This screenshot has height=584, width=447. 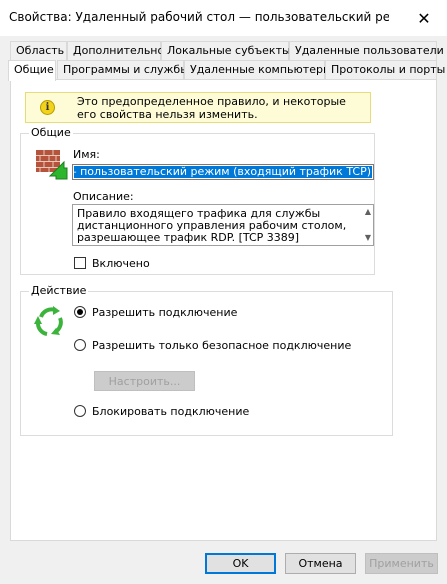 I want to click on ok-button: OK, so click(x=240, y=563).